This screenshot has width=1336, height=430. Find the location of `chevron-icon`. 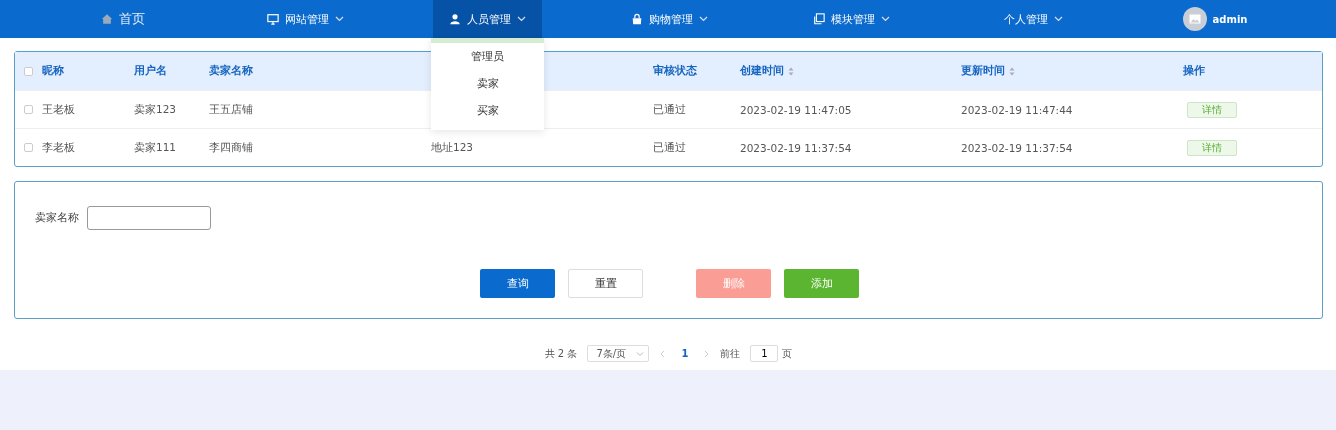

chevron-icon is located at coordinates (640, 353).